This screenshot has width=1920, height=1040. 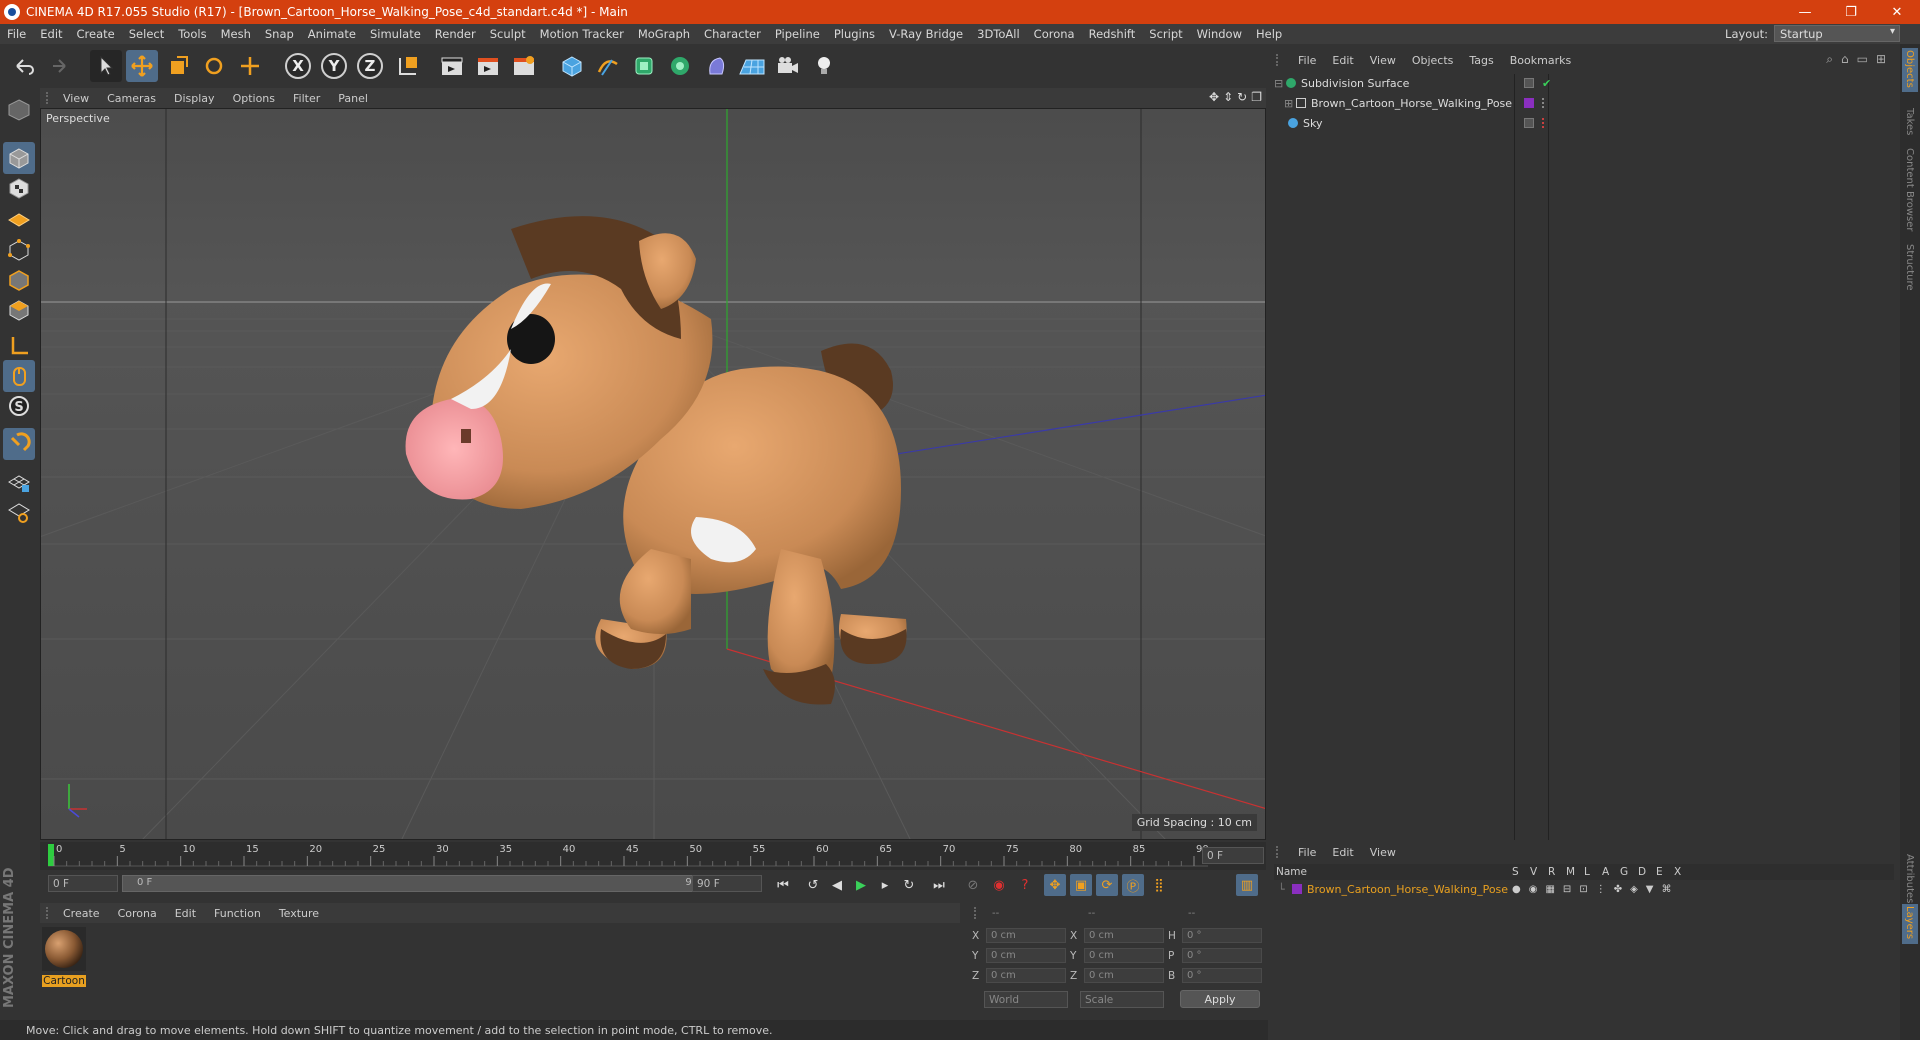 I want to click on add-spline-button, so click(x=608, y=66).